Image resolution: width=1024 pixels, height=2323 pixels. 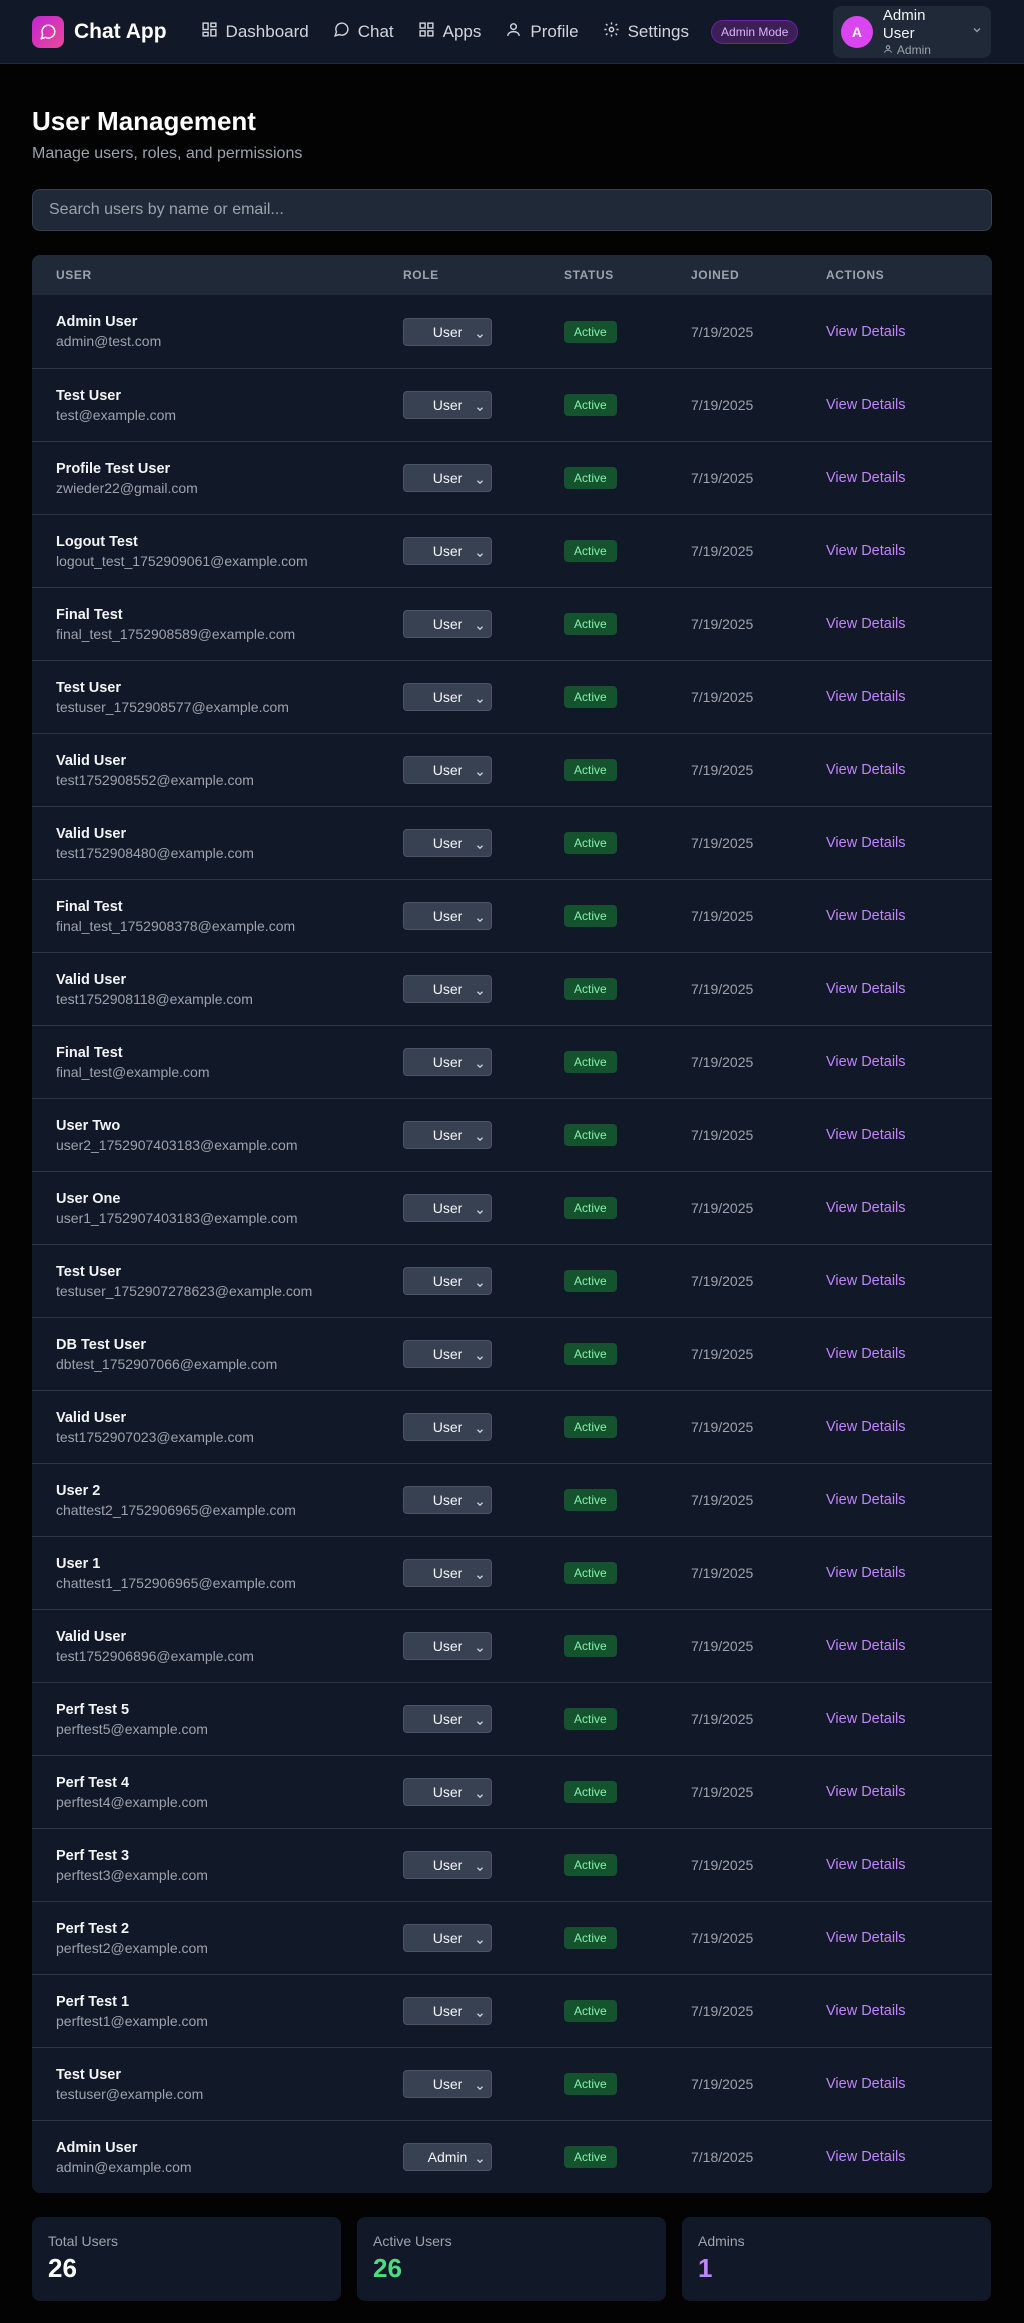 I want to click on user-name: Admin User, so click(x=97, y=322).